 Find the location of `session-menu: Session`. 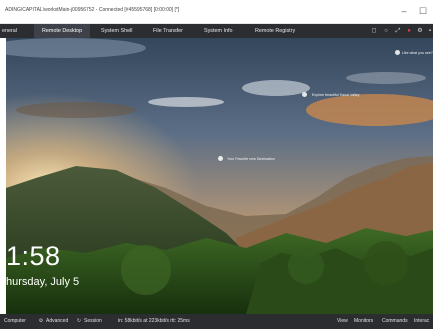

session-menu: Session is located at coordinates (93, 321).